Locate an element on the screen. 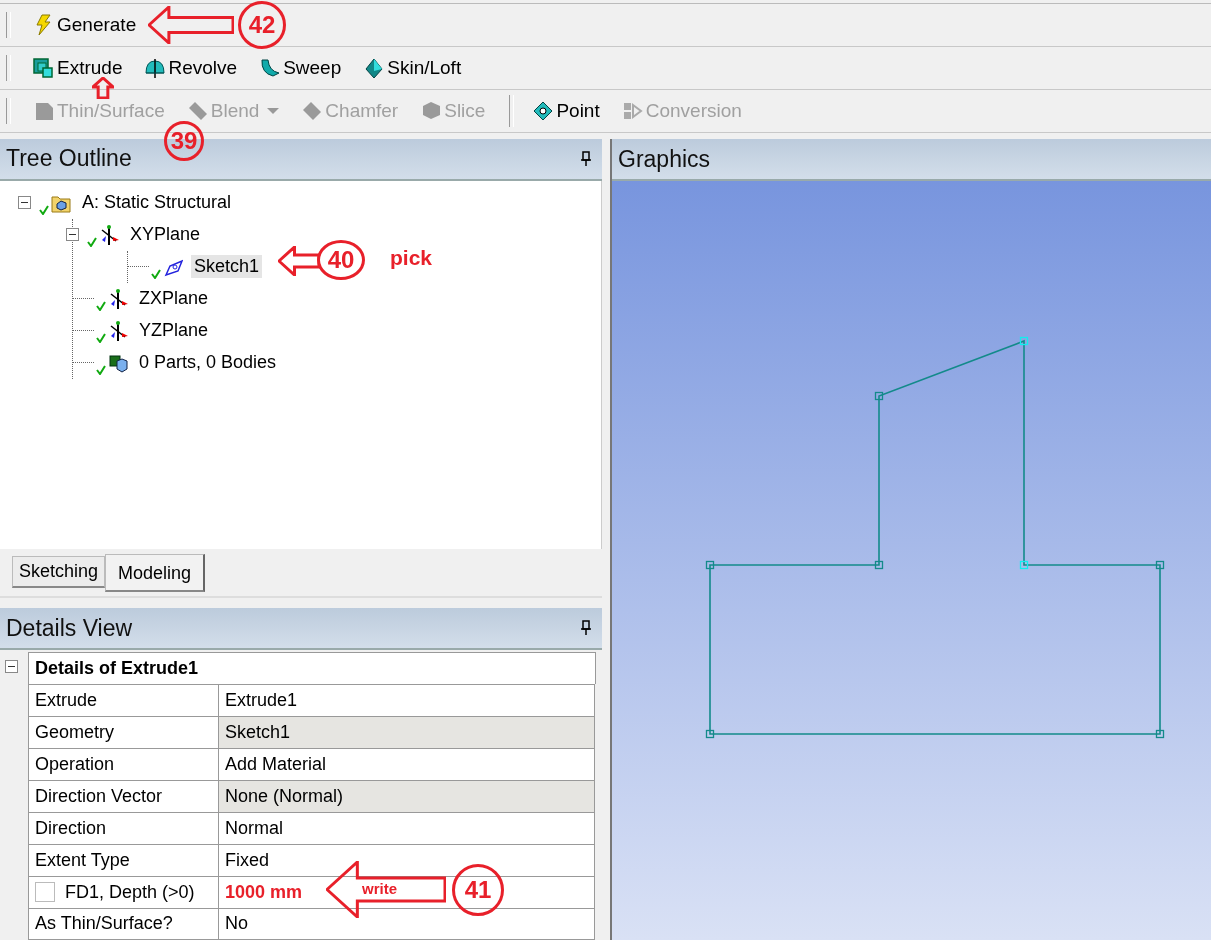  annotation-note: pick is located at coordinates (411, 258).